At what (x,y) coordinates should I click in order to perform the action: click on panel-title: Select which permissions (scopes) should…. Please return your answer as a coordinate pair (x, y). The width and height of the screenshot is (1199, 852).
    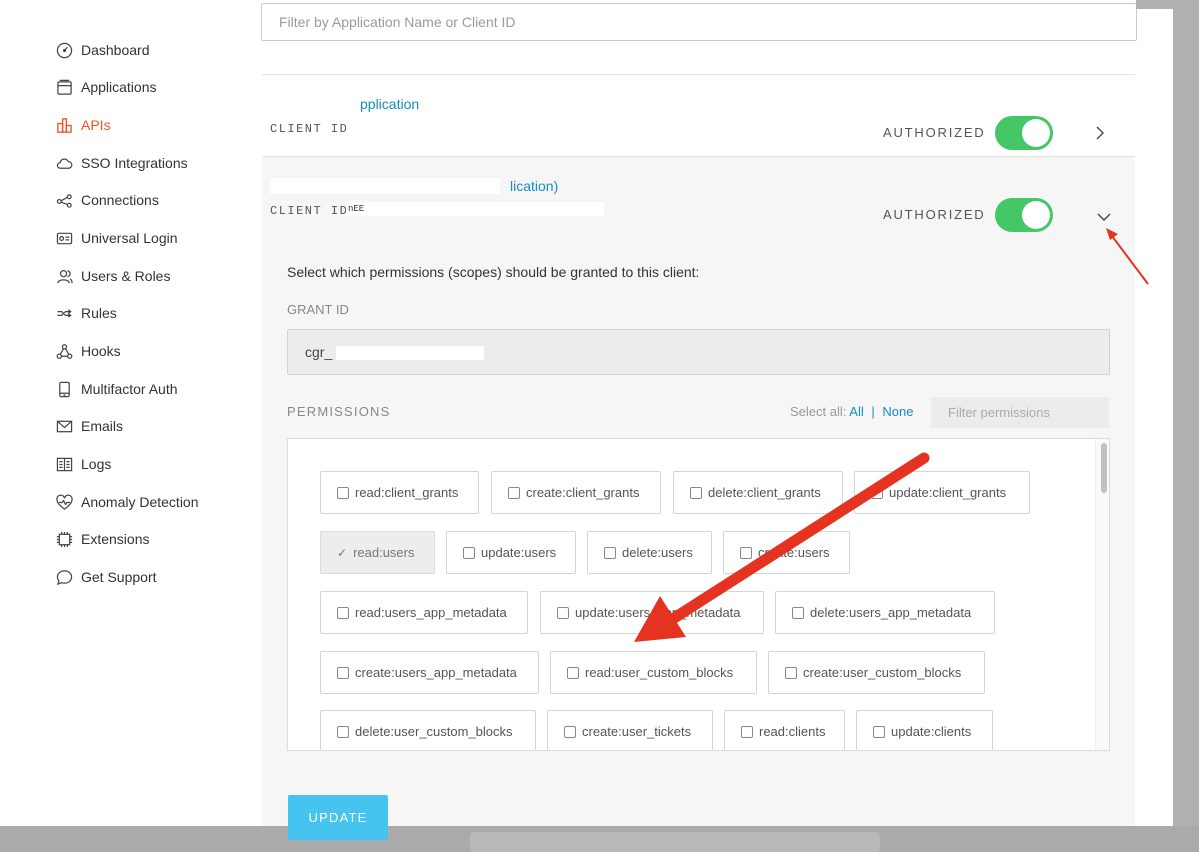
    Looking at the image, I should click on (493, 272).